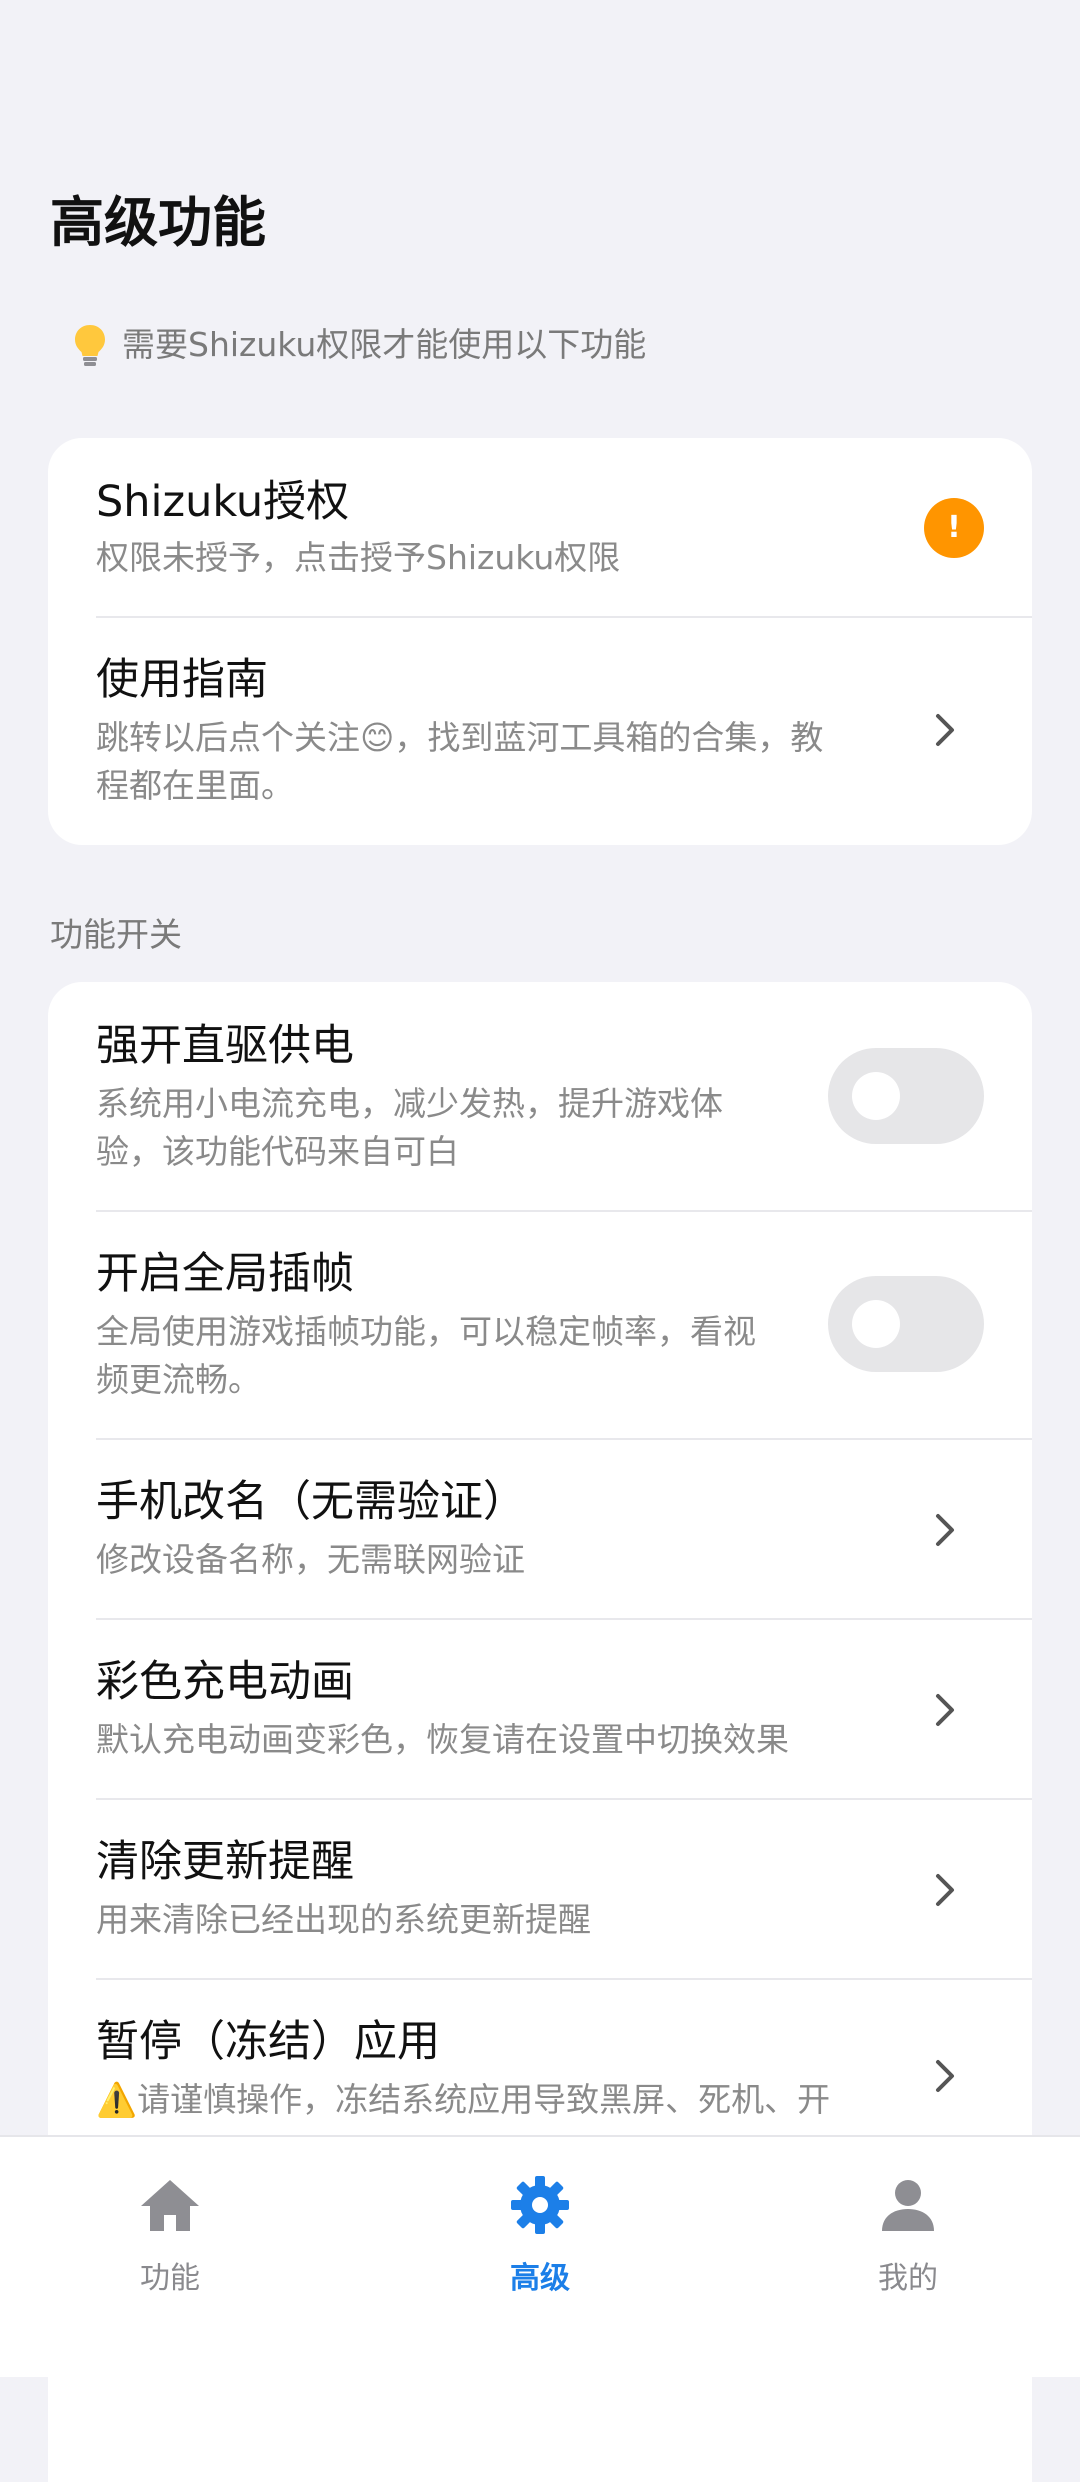 Image resolution: width=1080 pixels, height=2482 pixels. What do you see at coordinates (225, 1046) in the screenshot?
I see `direct-power-title: 强开直驱供电` at bounding box center [225, 1046].